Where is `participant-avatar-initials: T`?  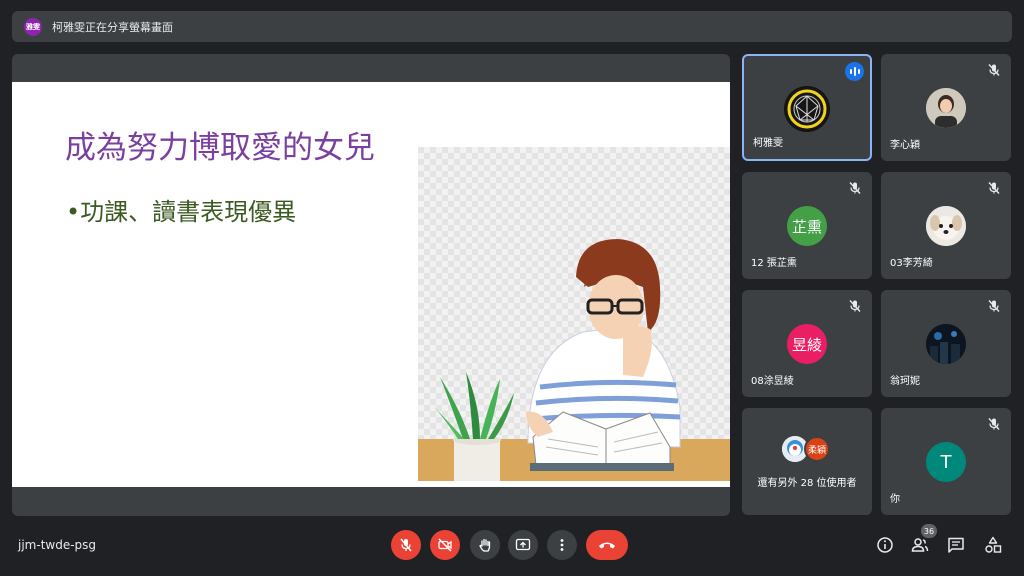 participant-avatar-initials: T is located at coordinates (946, 462).